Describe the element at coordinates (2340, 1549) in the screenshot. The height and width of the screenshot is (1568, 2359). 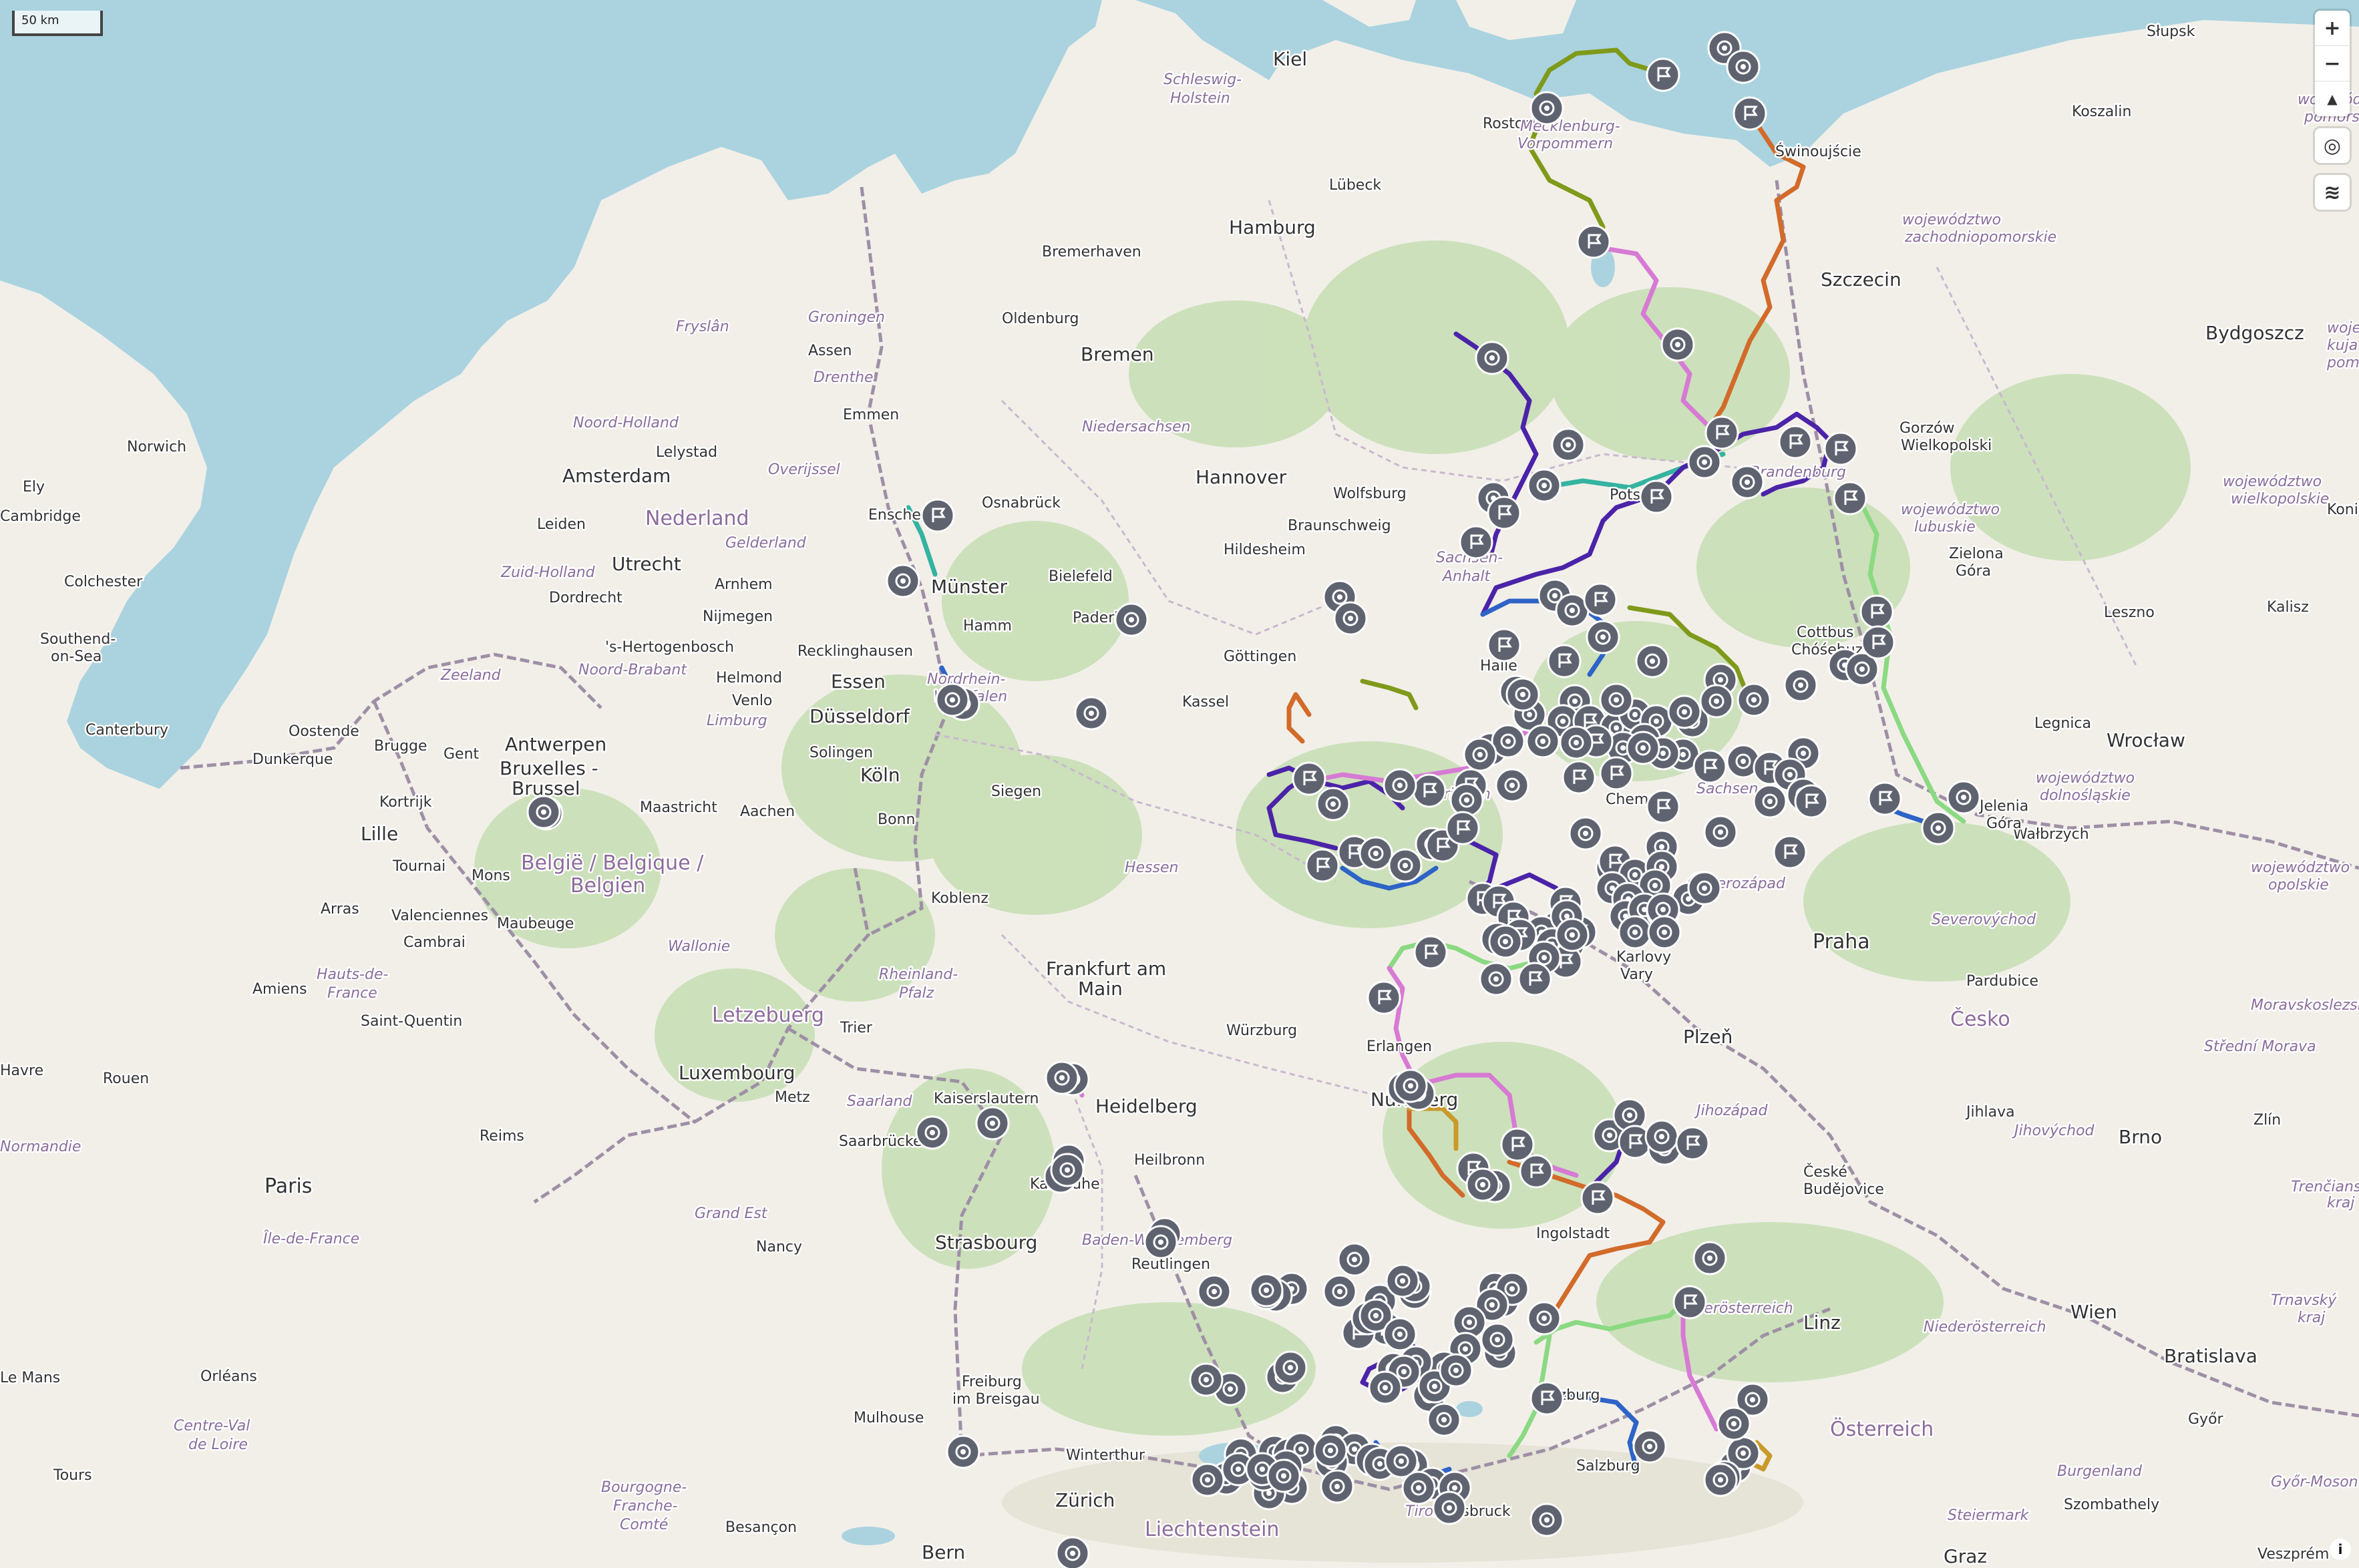
I see `attribution-icon: i` at that location.